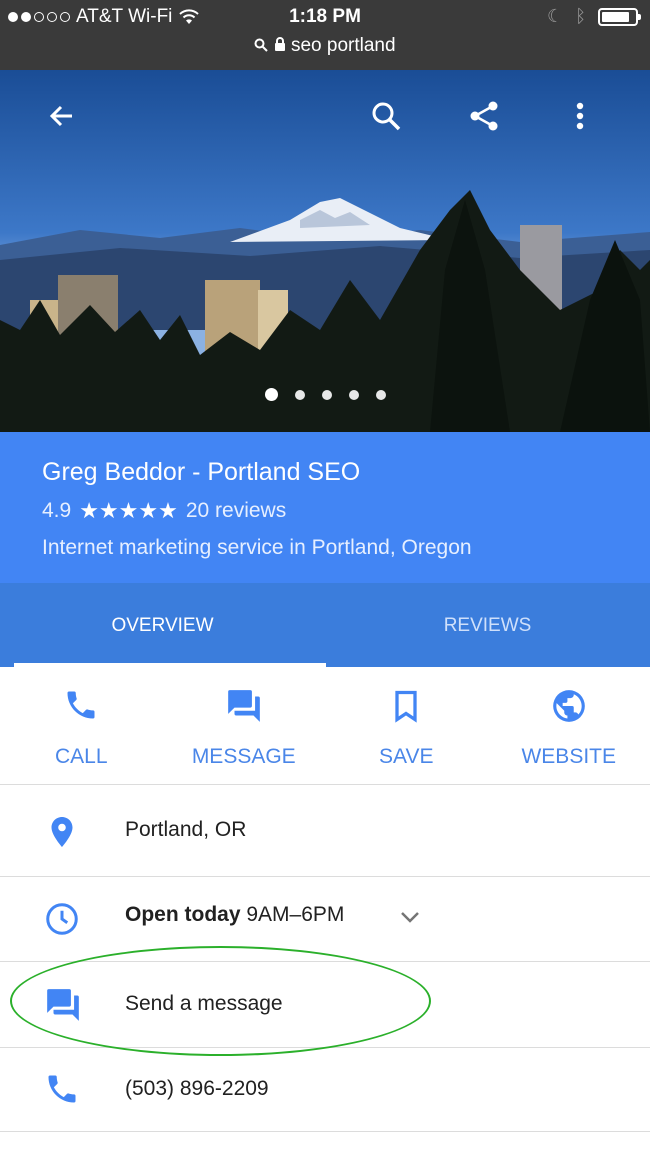  What do you see at coordinates (568, 706) in the screenshot?
I see `globe-icon` at bounding box center [568, 706].